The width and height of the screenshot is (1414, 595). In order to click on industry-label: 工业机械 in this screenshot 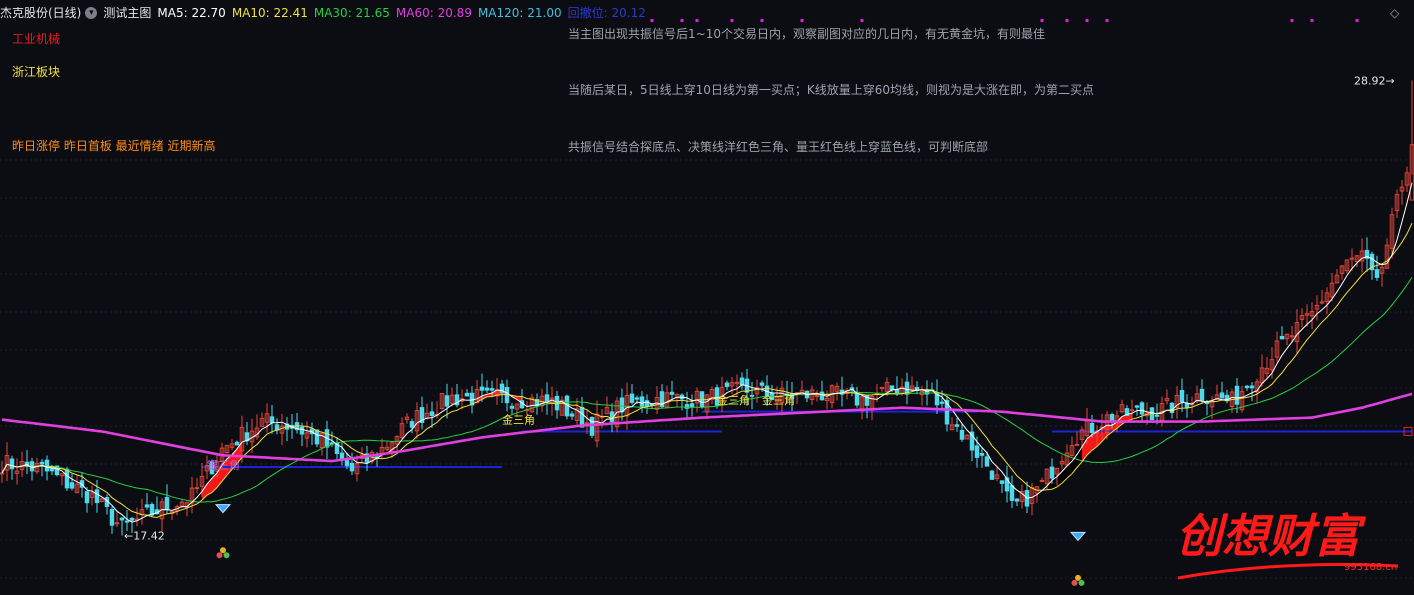, I will do `click(36, 39)`.